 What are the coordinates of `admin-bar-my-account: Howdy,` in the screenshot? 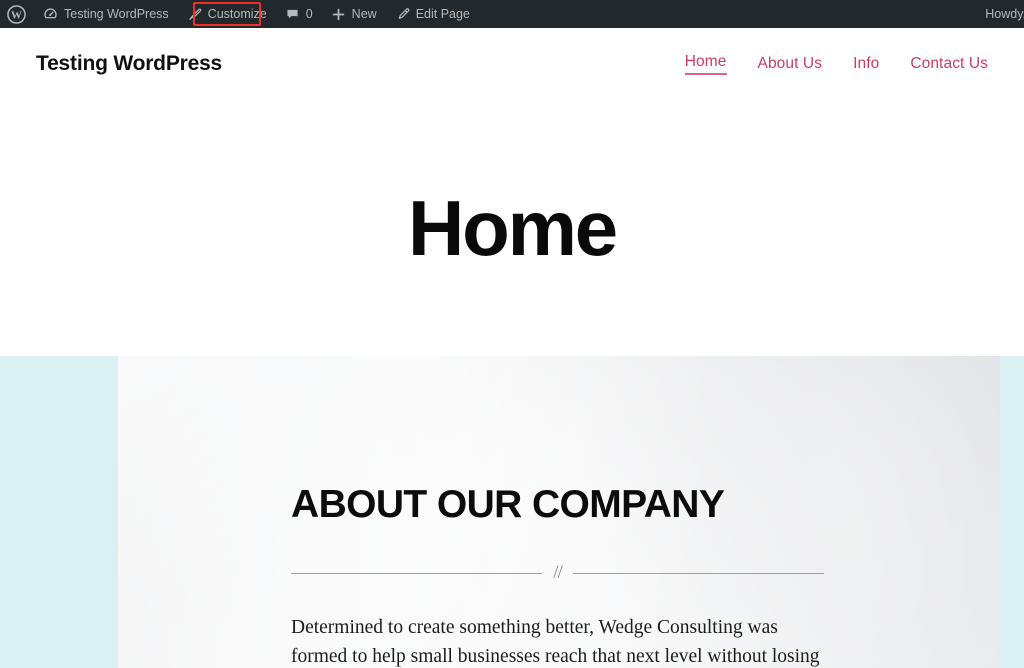 It's located at (1000, 14).